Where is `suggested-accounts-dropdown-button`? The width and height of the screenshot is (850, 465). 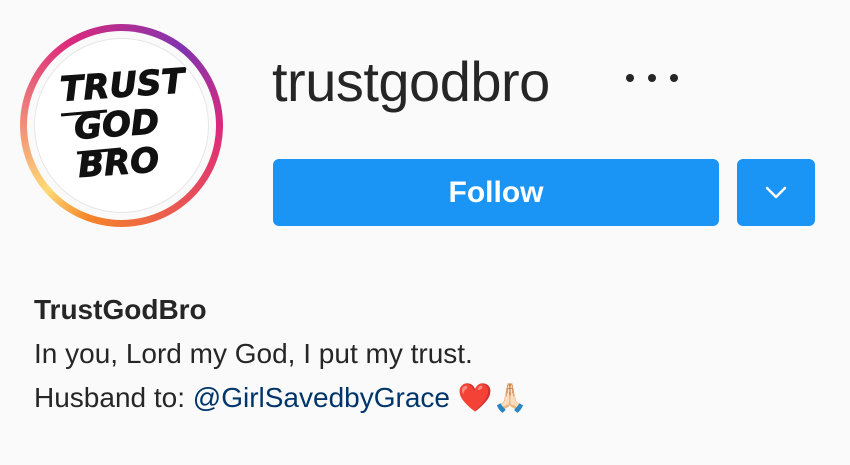
suggested-accounts-dropdown-button is located at coordinates (776, 192).